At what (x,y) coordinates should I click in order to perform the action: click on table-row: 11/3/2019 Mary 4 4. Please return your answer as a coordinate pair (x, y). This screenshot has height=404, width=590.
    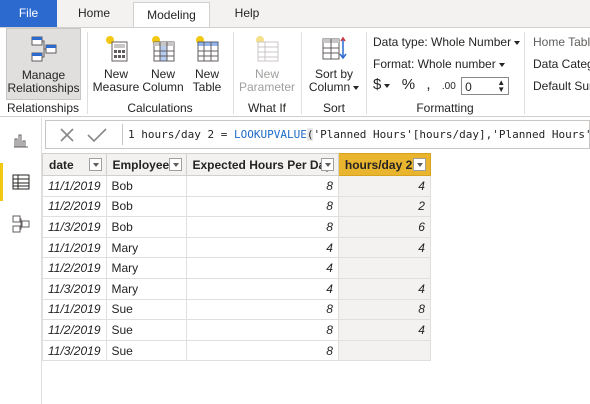
    Looking at the image, I should click on (236, 288).